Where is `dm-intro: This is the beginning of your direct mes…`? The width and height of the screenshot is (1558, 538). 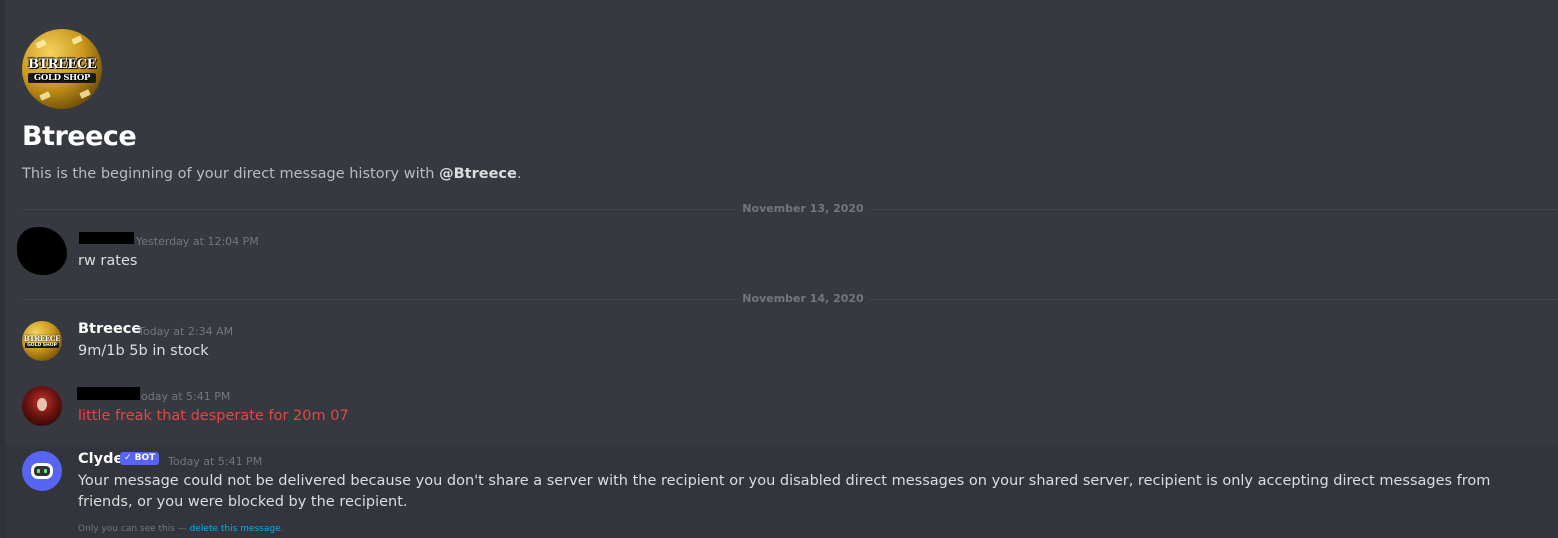 dm-intro: This is the beginning of your direct mes… is located at coordinates (272, 174).